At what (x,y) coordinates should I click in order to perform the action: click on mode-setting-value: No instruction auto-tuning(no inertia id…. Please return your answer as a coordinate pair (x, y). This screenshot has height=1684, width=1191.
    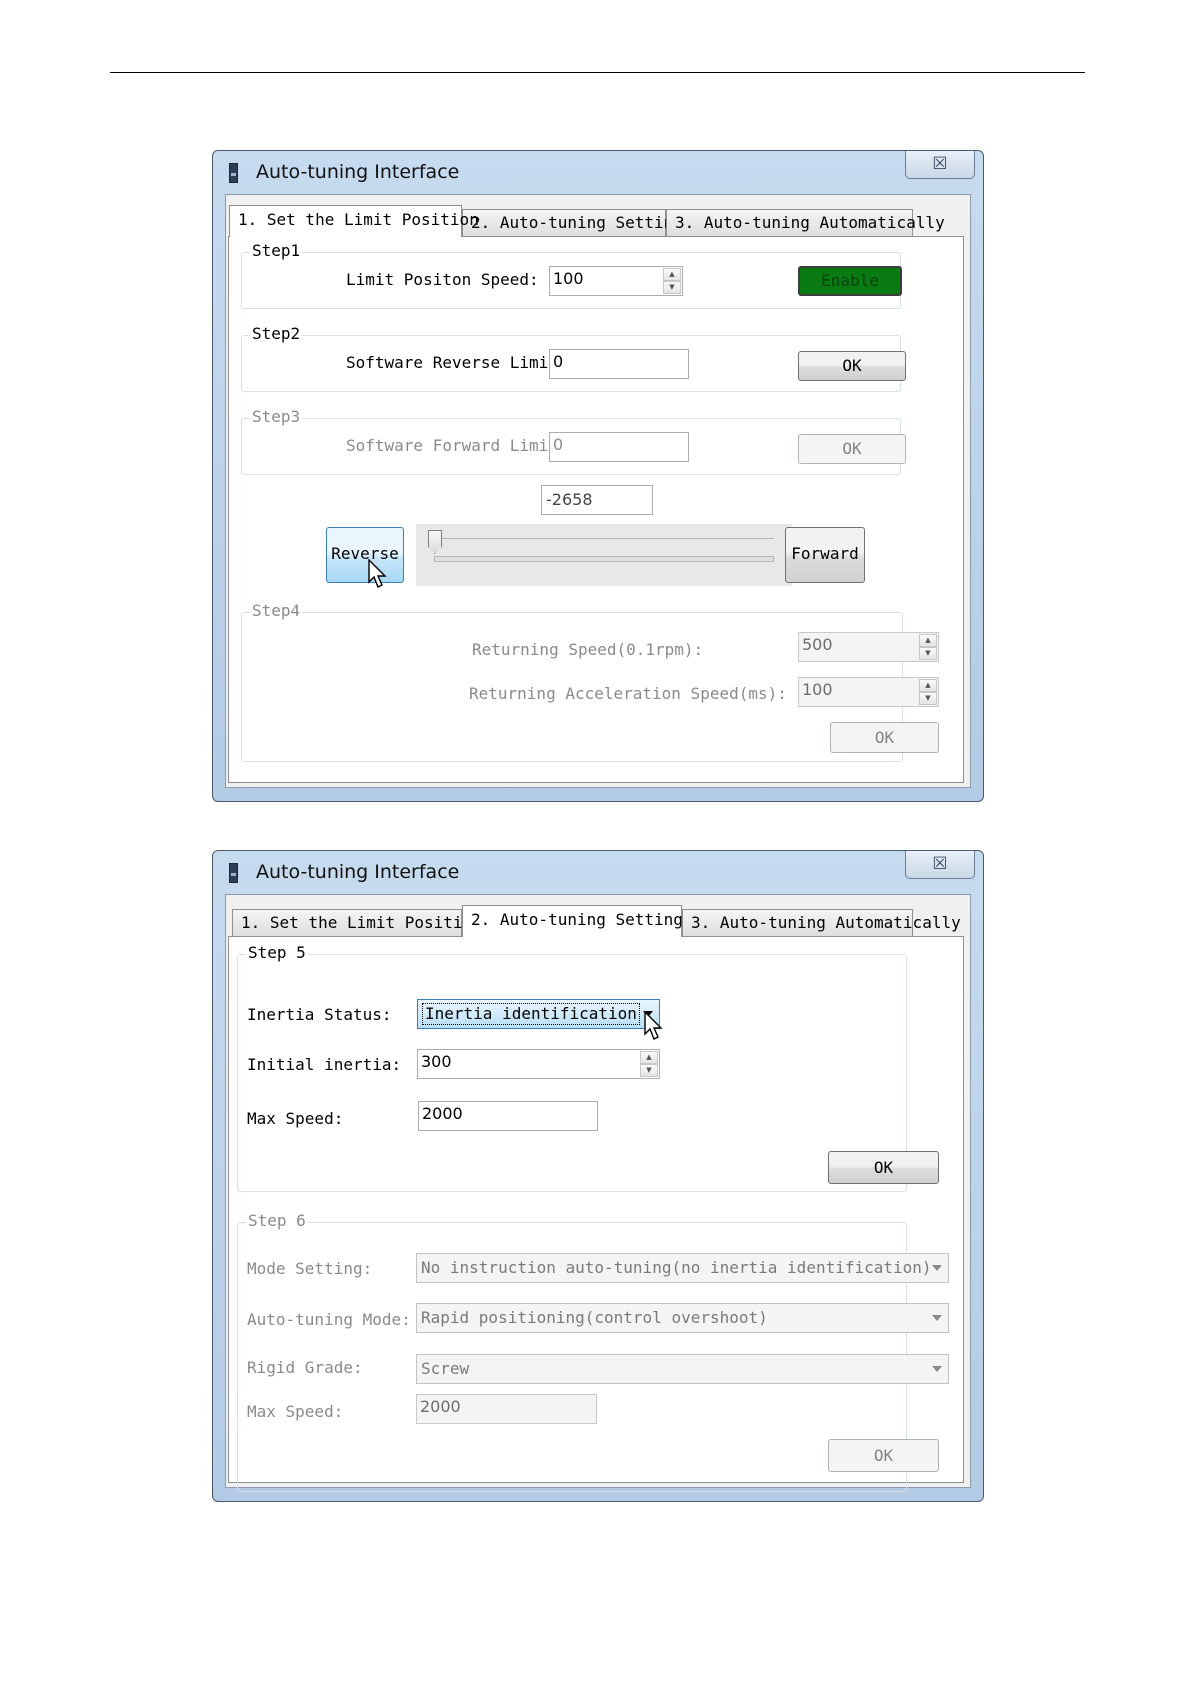
    Looking at the image, I should click on (676, 1267).